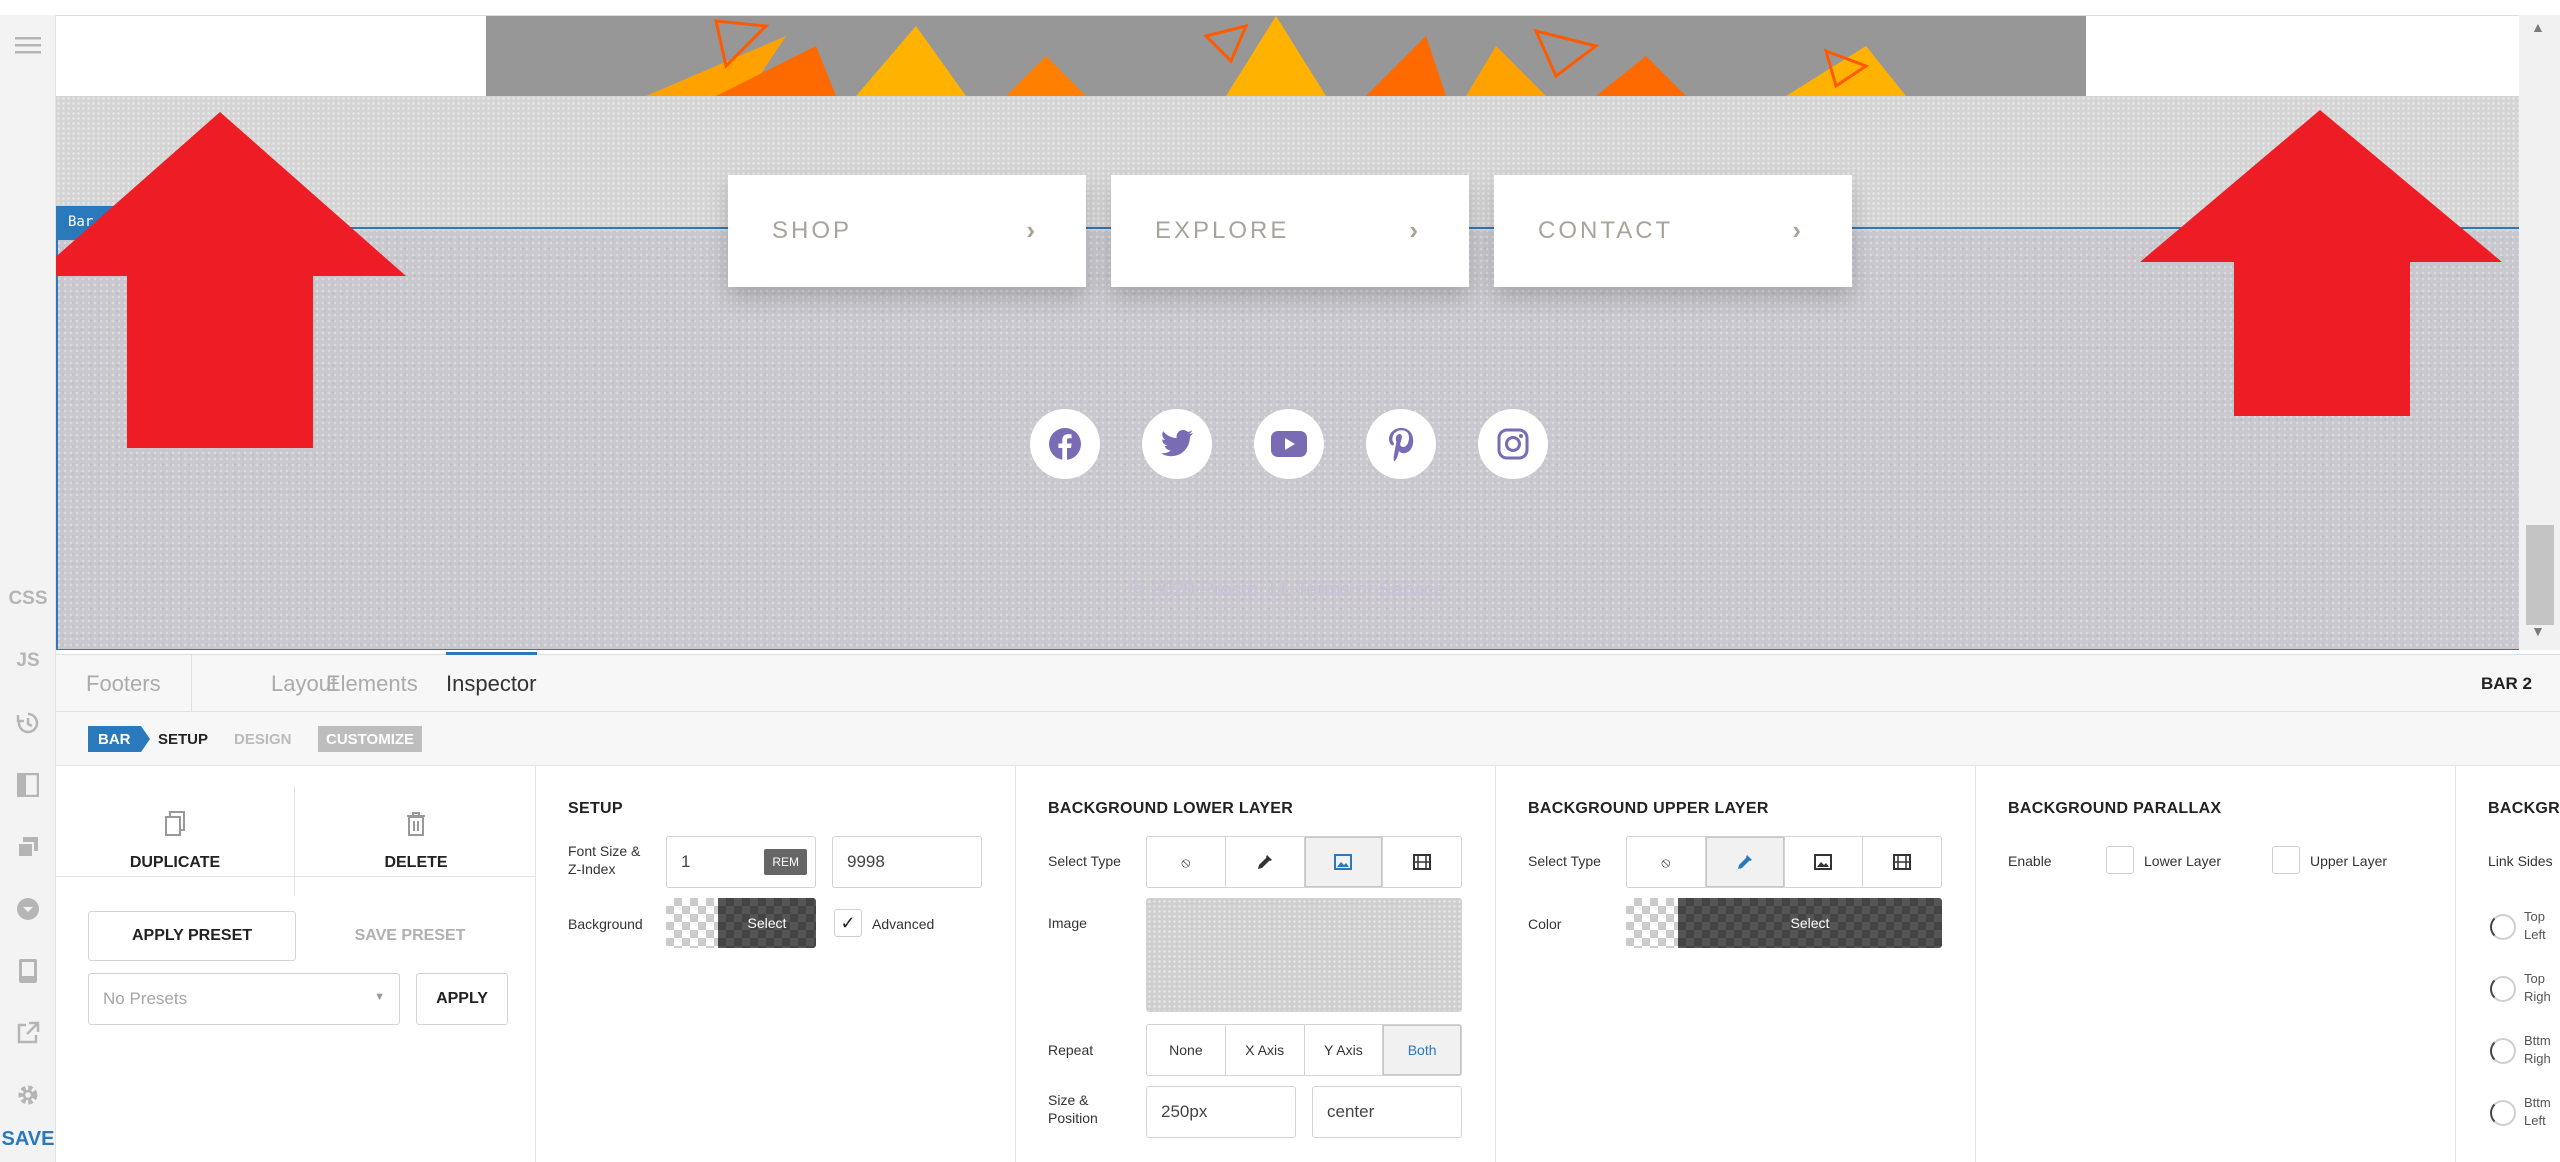  What do you see at coordinates (1221, 1112) in the screenshot?
I see `size-input: 250px` at bounding box center [1221, 1112].